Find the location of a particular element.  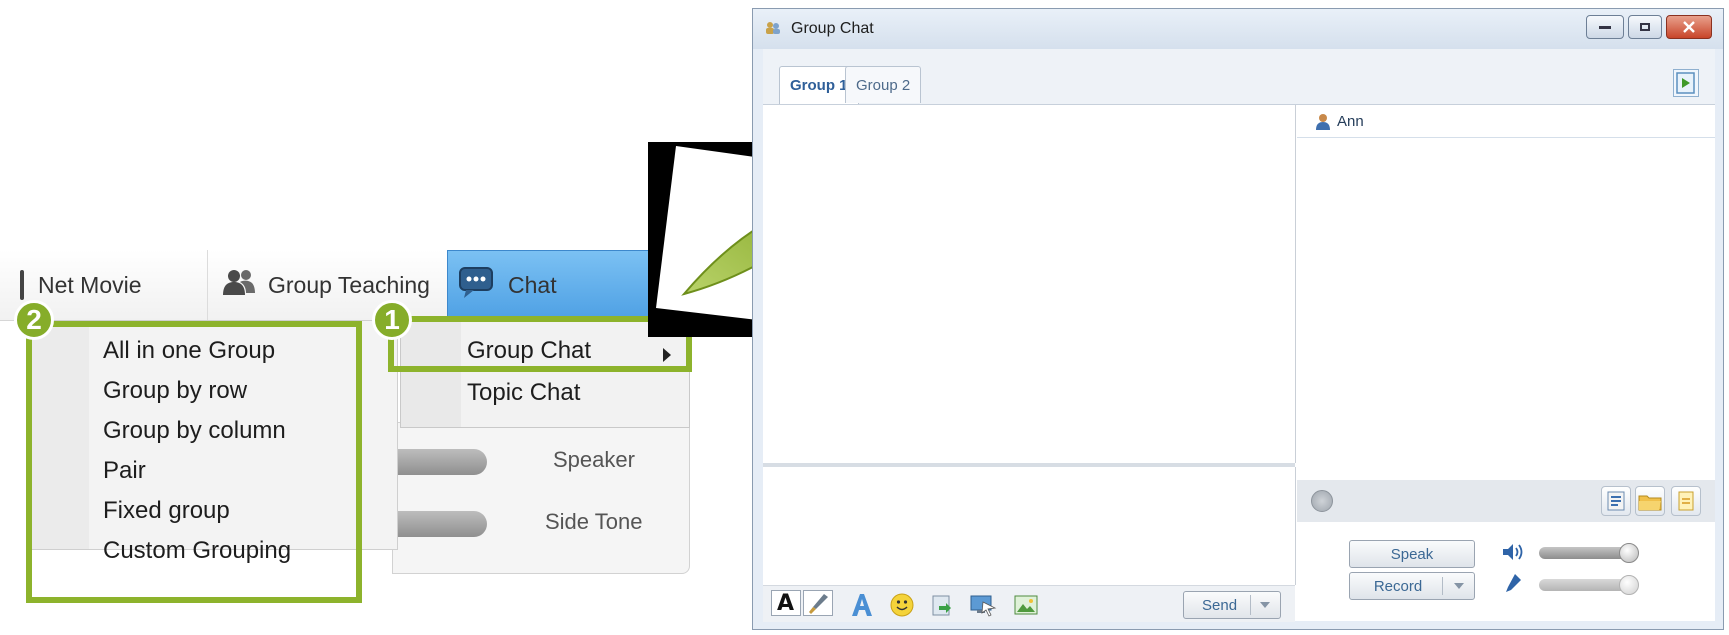

window-title: Group Chat is located at coordinates (832, 28).